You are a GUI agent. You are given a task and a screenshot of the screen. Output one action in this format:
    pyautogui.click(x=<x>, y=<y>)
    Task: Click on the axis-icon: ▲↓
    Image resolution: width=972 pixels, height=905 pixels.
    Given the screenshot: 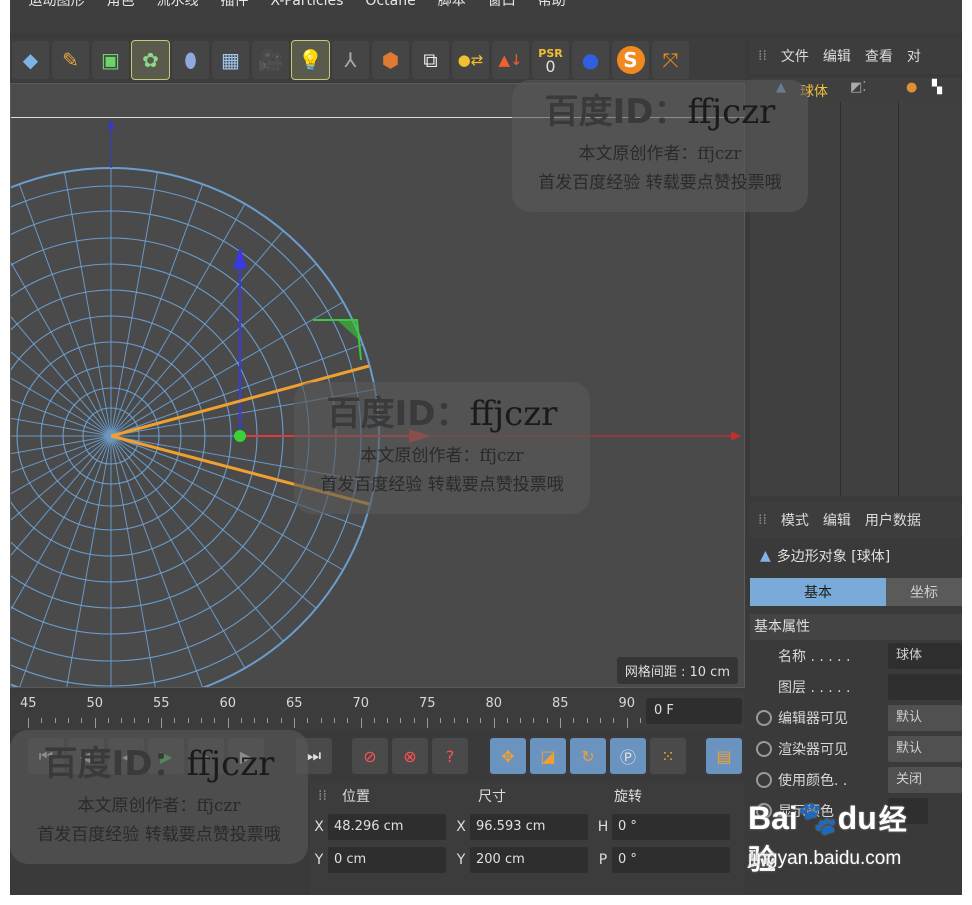 What is the action you would take?
    pyautogui.click(x=510, y=60)
    